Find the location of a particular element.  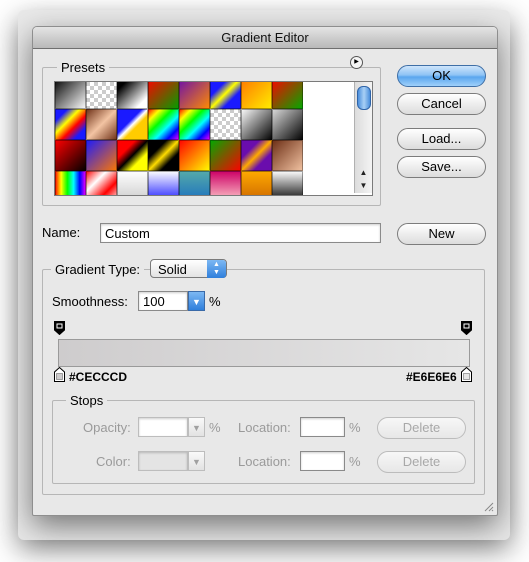

presets-swatch-well: ▲ ▼ is located at coordinates (213, 138).